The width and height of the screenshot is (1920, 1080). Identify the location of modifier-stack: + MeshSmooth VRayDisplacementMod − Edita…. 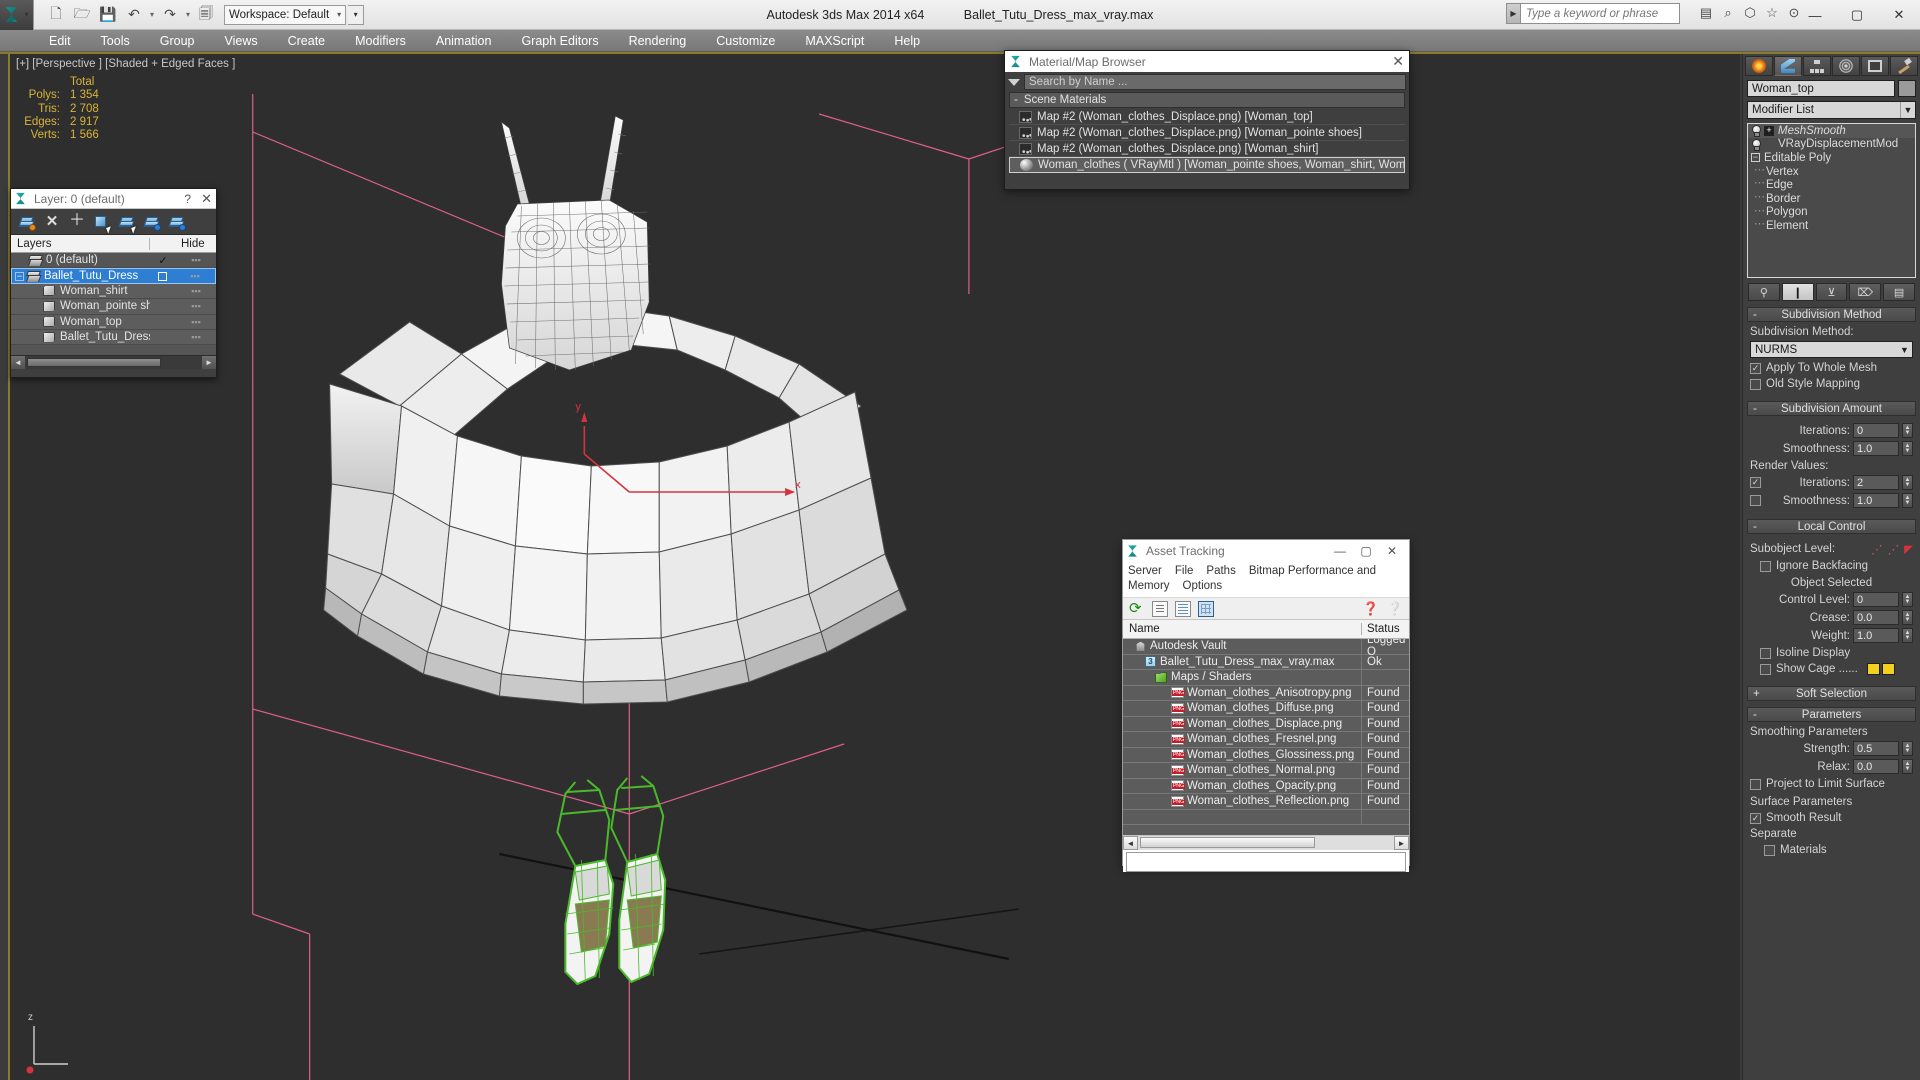
(1831, 200).